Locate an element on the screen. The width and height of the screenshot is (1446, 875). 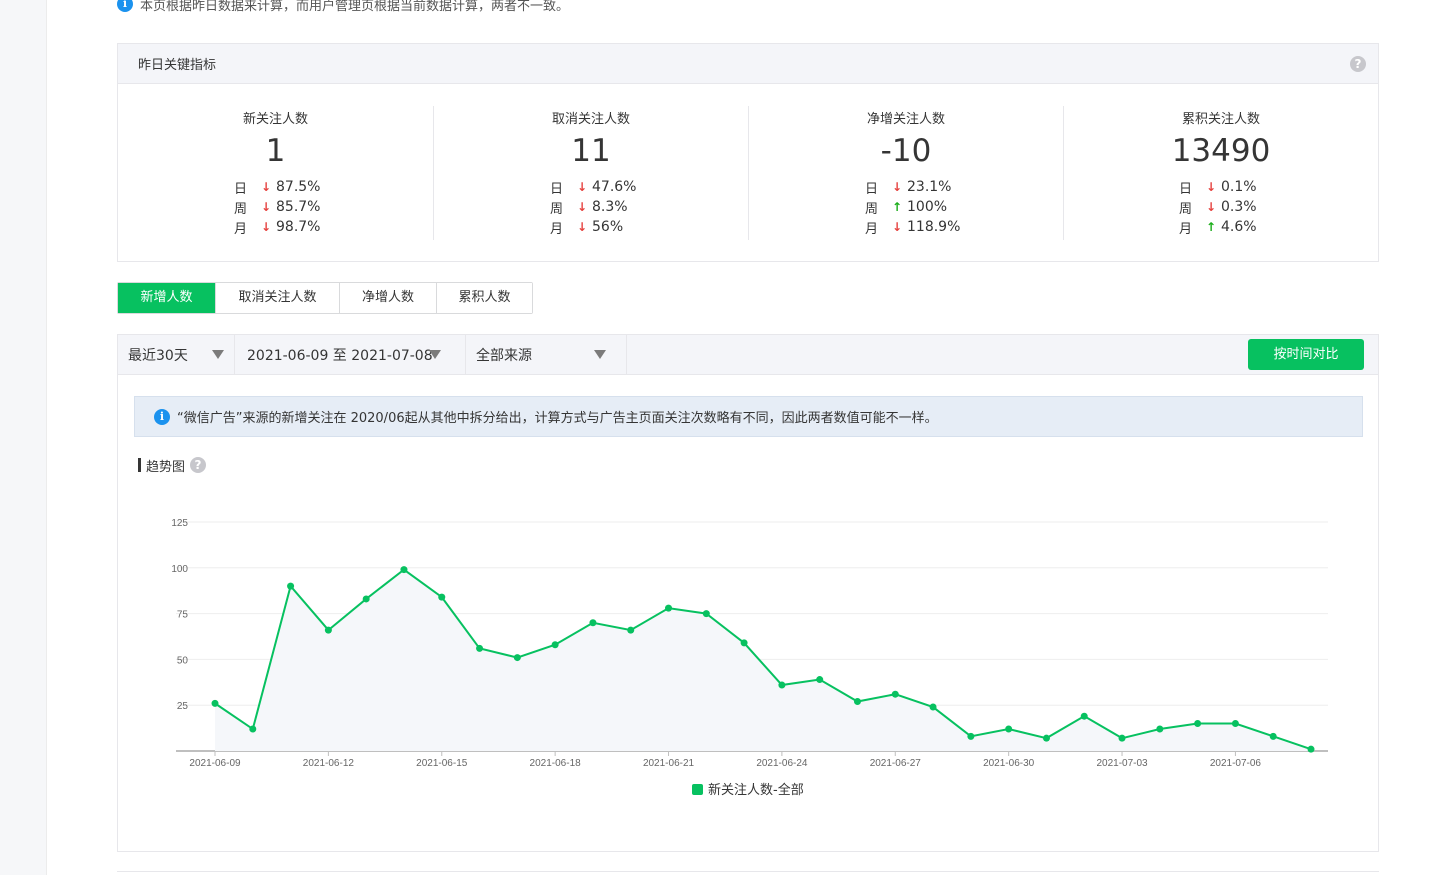
arrow-up-icon: ↑ is located at coordinates (1211, 227).